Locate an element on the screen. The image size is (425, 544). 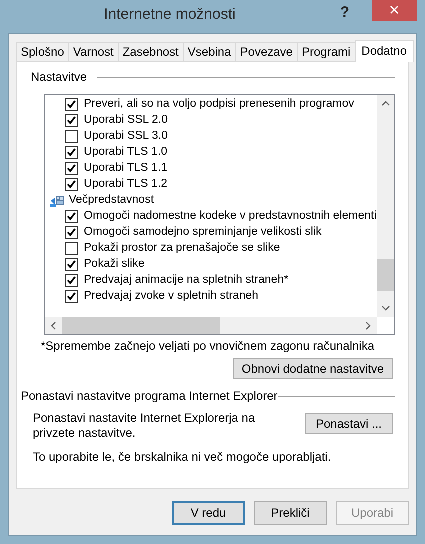
tab: Dodatno is located at coordinates (384, 51).